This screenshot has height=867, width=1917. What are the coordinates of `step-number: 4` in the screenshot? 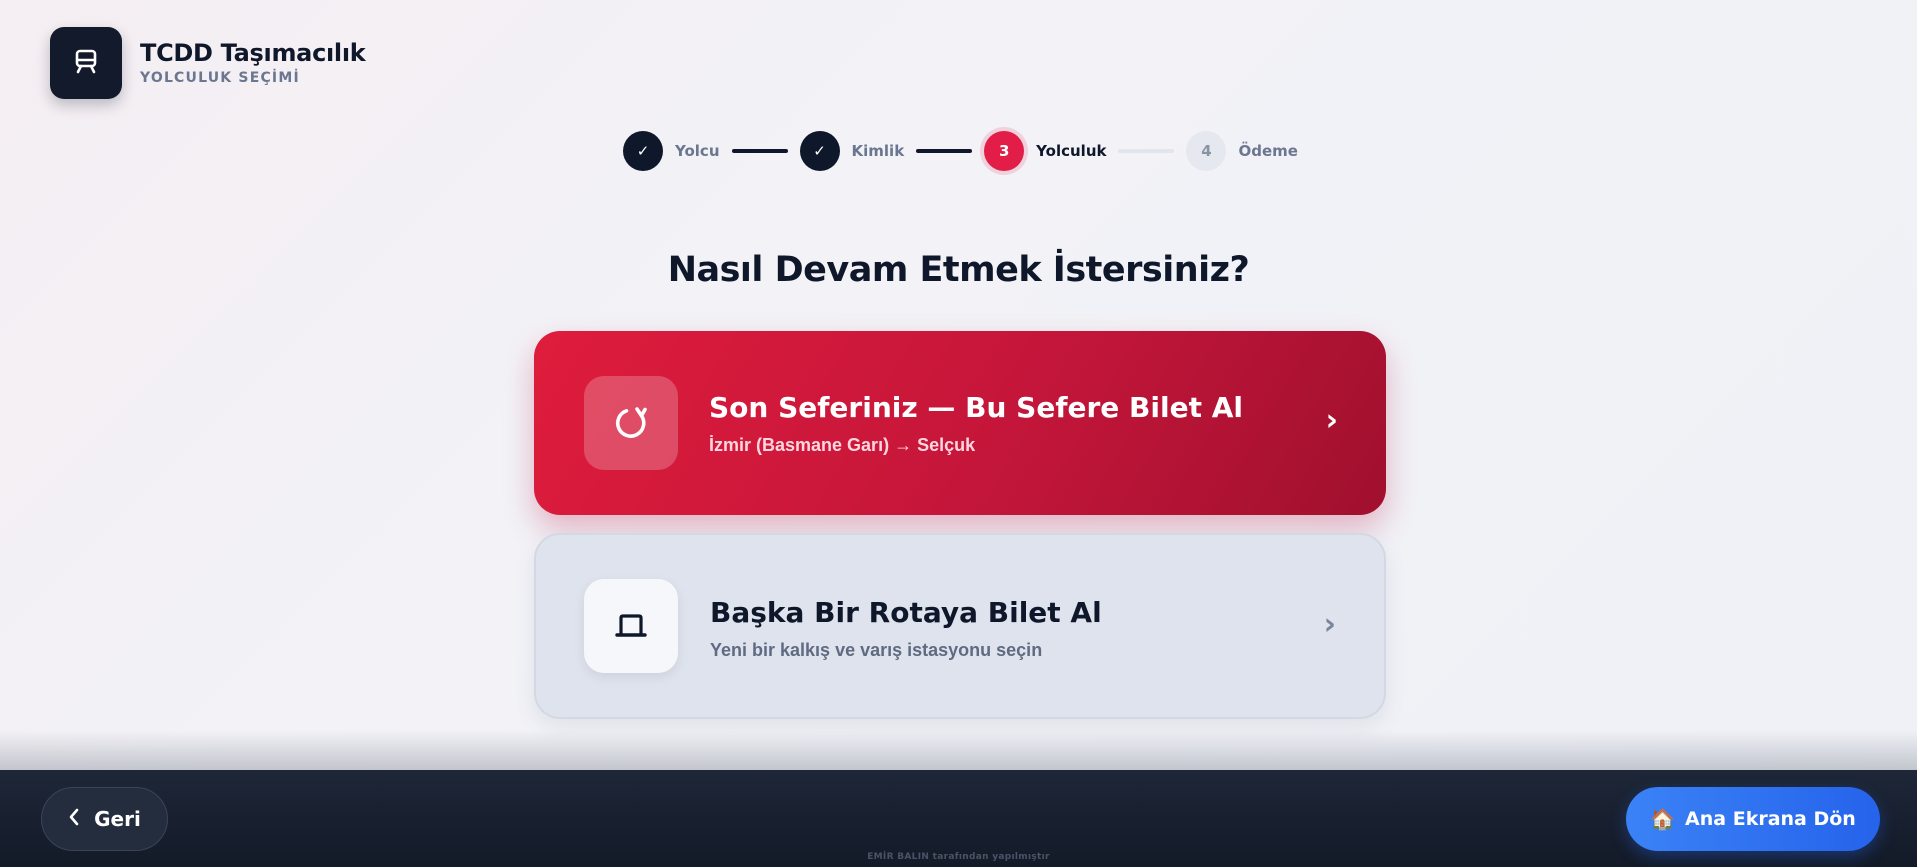 It's located at (1206, 151).